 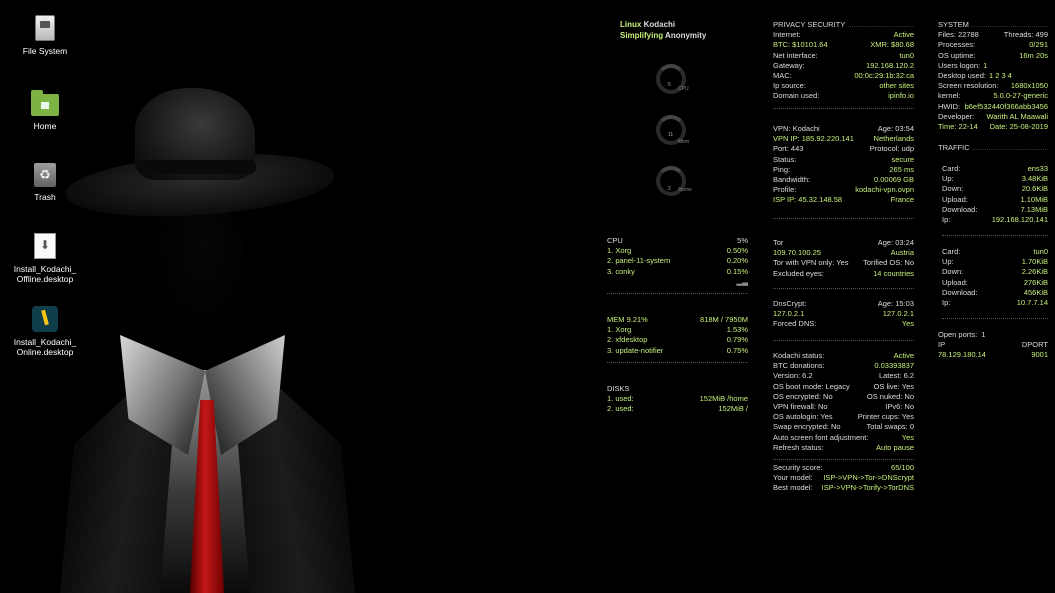 I want to click on ip-value: 192.168.120.141, so click(x=1019, y=220).